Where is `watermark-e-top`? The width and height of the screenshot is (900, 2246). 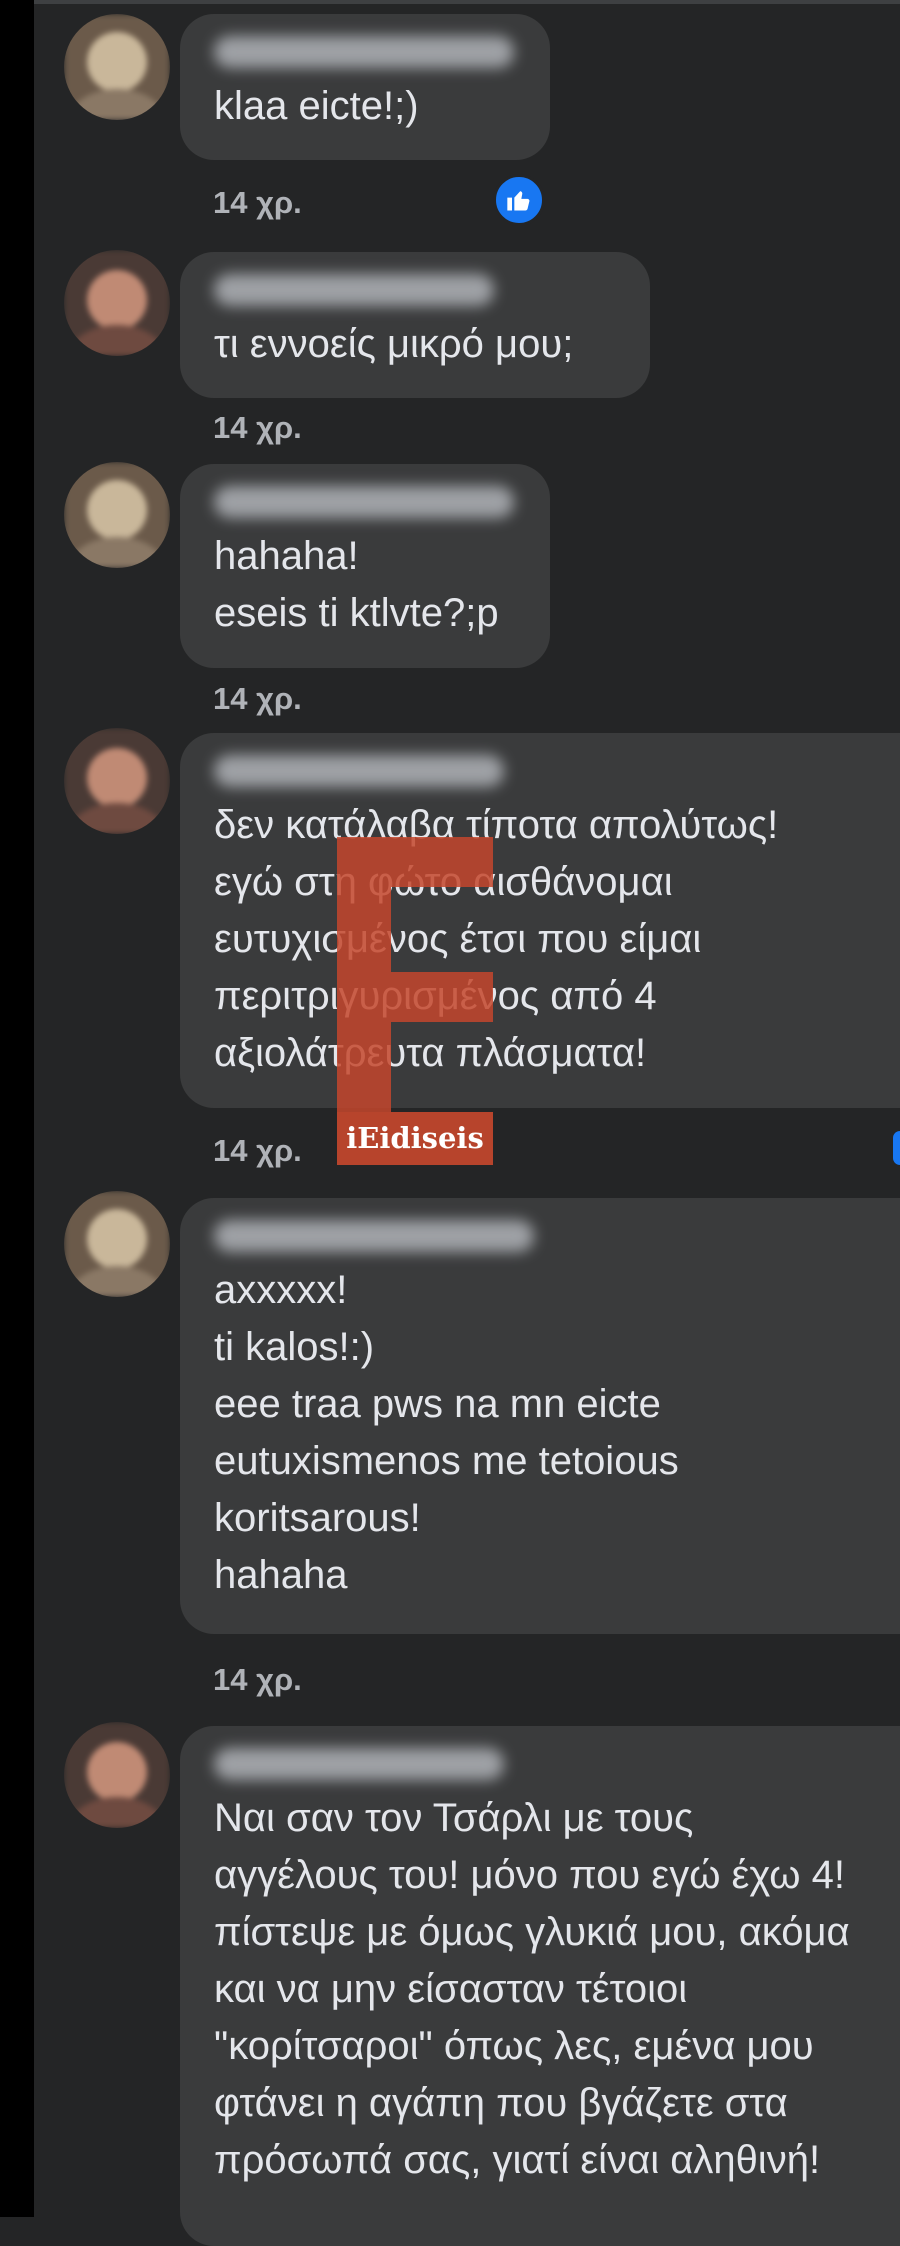
watermark-e-top is located at coordinates (442, 862).